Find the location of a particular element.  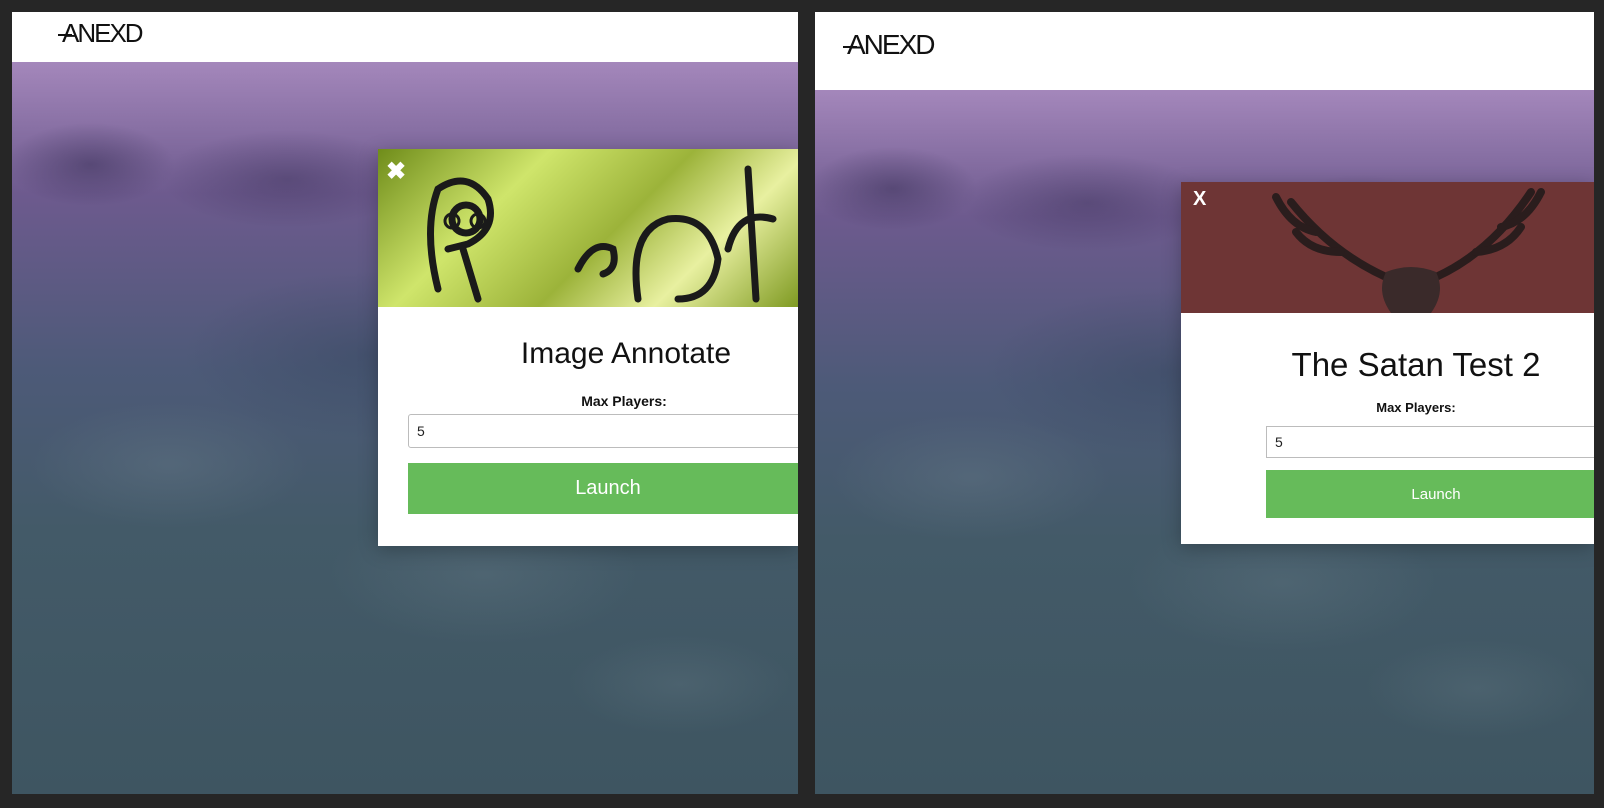

close-icon: X is located at coordinates (1199, 199).